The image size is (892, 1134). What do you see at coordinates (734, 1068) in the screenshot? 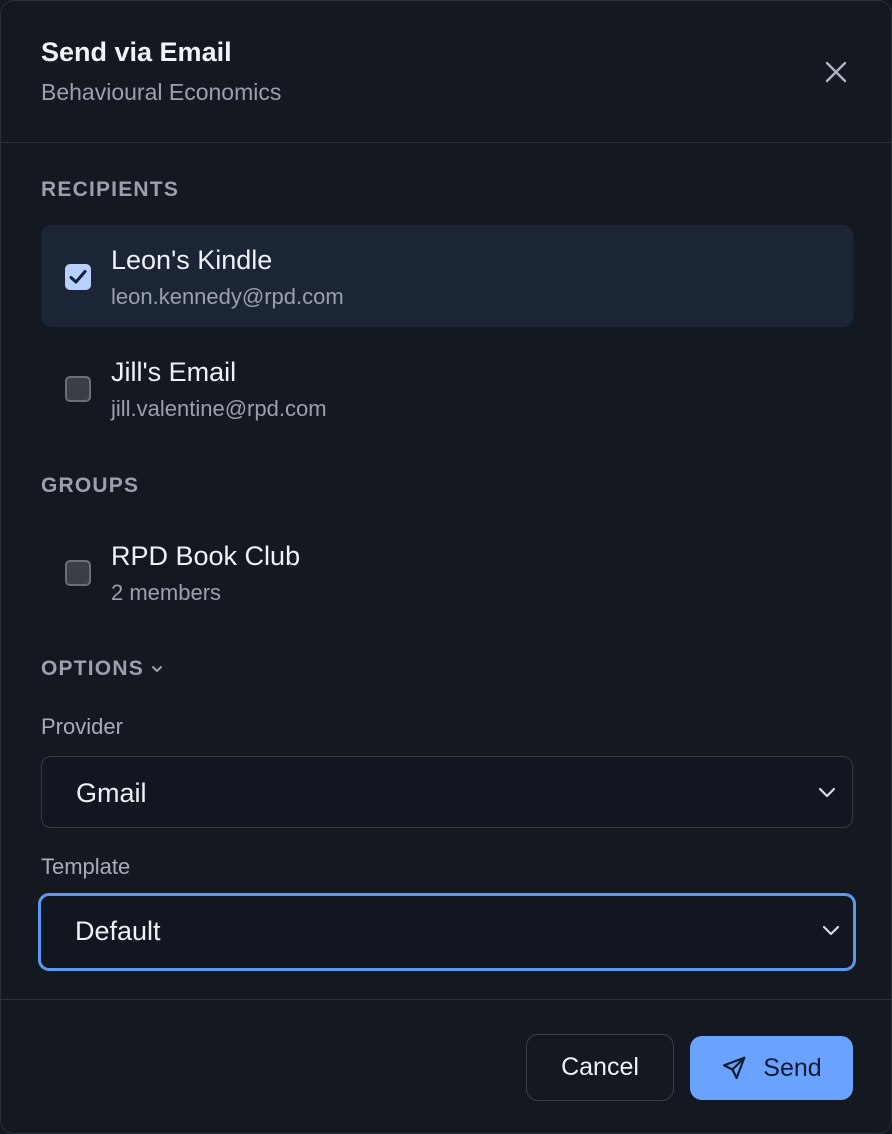
I see `paper-plane-icon` at bounding box center [734, 1068].